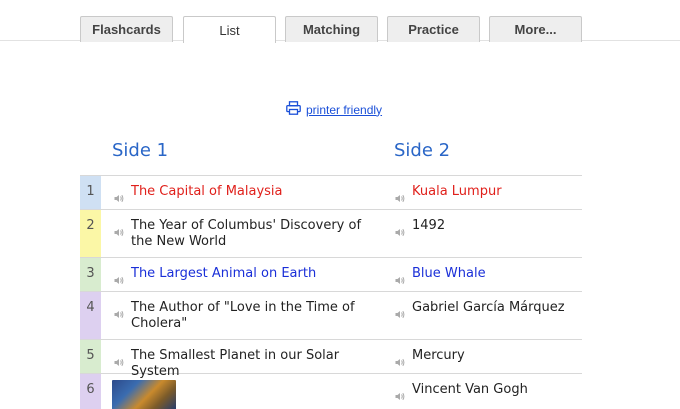  Describe the element at coordinates (229, 29) in the screenshot. I see `tab-list: List` at that location.